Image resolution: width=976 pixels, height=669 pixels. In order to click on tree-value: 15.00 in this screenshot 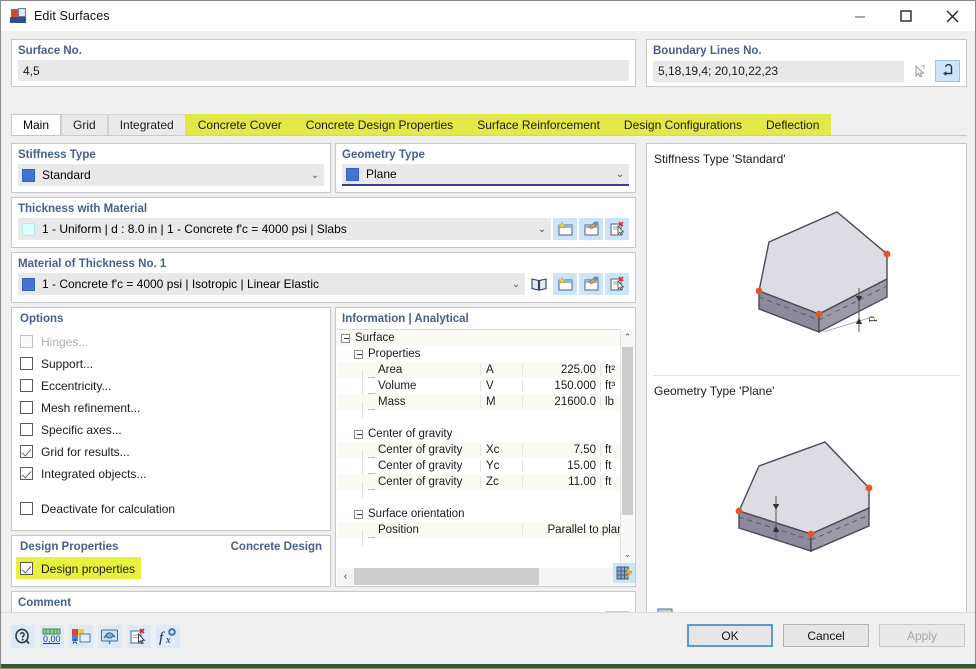, I will do `click(561, 466)`.